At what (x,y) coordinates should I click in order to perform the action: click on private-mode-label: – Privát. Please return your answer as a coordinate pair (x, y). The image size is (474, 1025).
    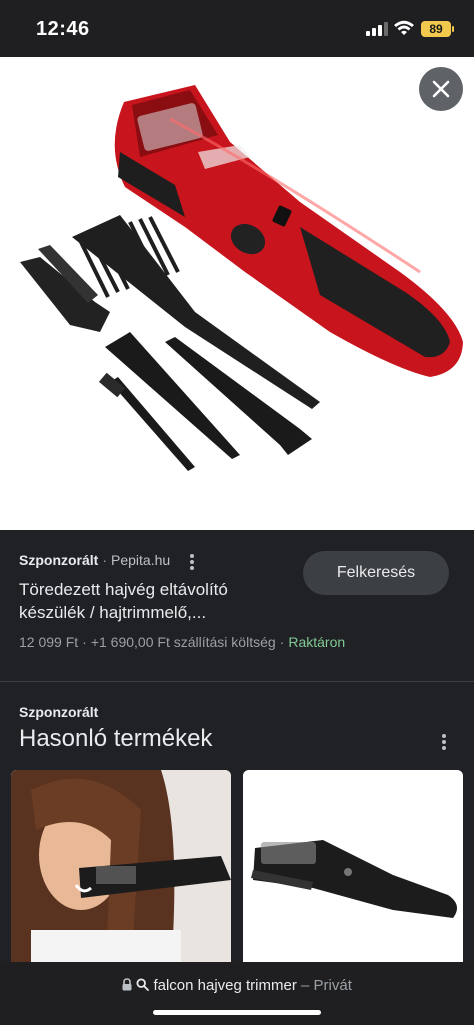
    Looking at the image, I should click on (326, 985).